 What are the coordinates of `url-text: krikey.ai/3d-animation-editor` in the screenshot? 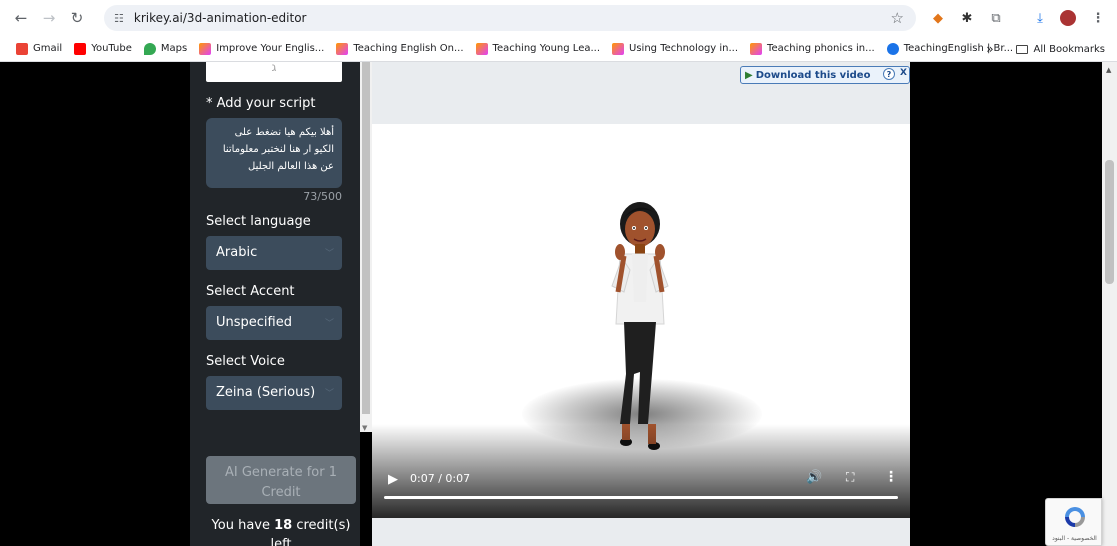 It's located at (220, 18).